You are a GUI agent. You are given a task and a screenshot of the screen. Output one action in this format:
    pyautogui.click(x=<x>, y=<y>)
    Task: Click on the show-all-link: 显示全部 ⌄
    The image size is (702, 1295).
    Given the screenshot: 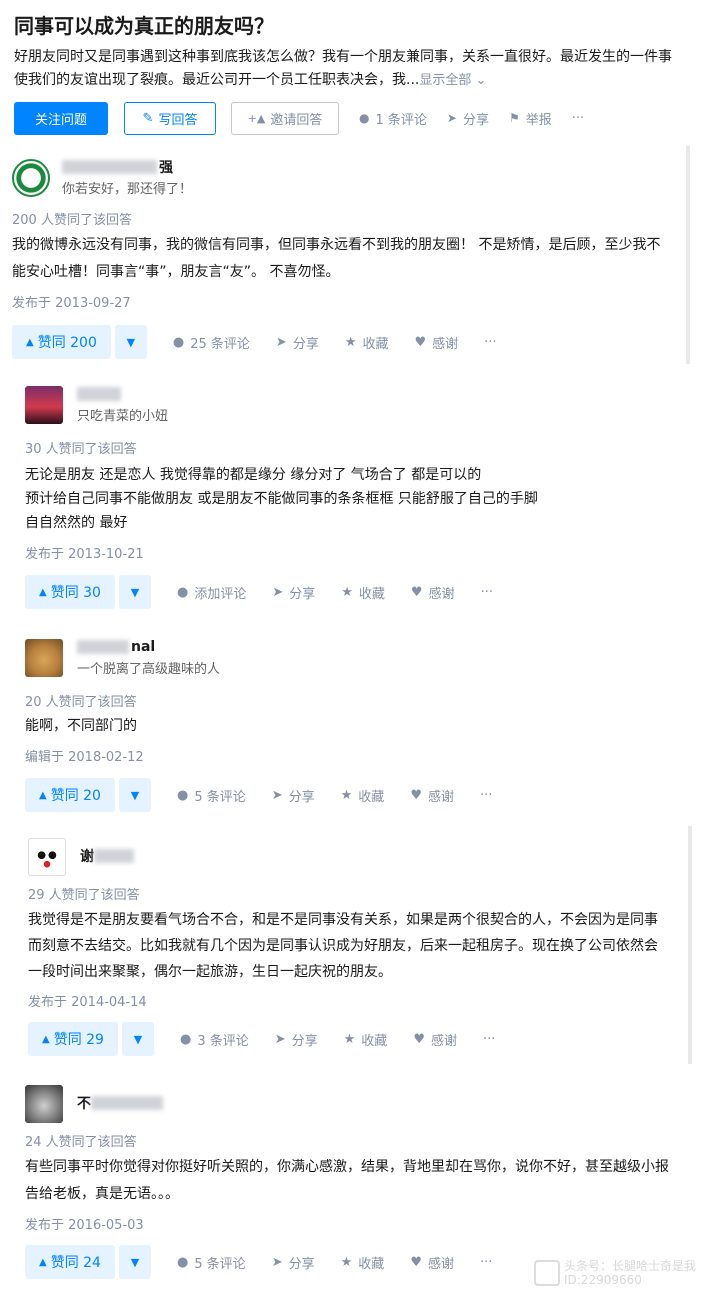 What is the action you would take?
    pyautogui.click(x=452, y=80)
    